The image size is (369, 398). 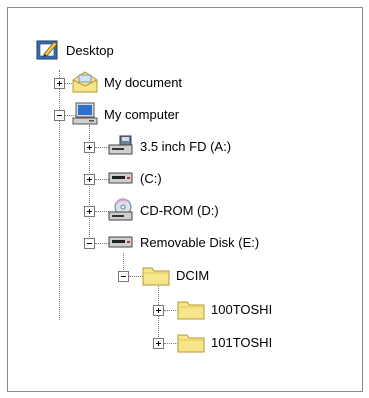 I want to click on tree-node-floppy: 3.5 inch FD (A:), so click(x=169, y=147).